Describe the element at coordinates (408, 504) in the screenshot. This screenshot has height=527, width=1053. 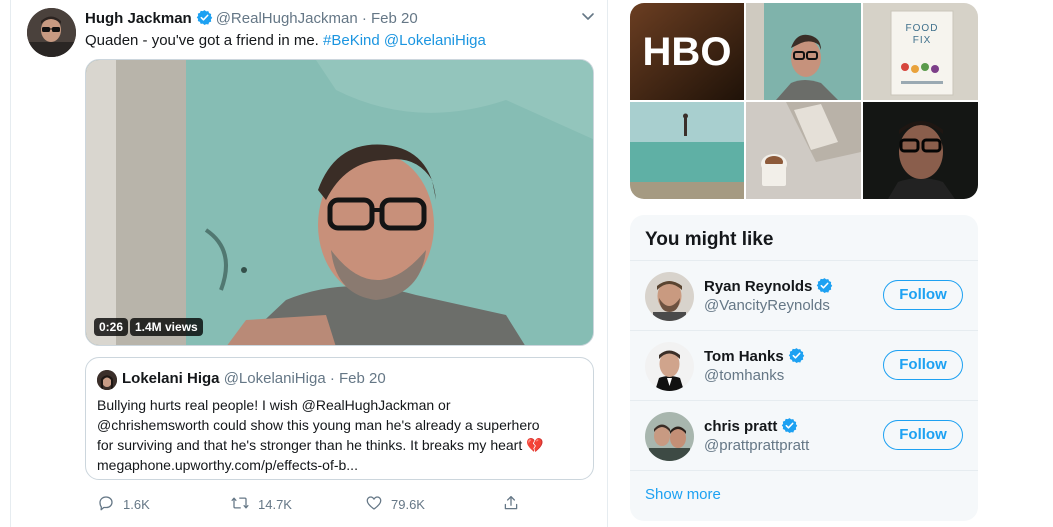
I see `like-count: 79.6K` at that location.